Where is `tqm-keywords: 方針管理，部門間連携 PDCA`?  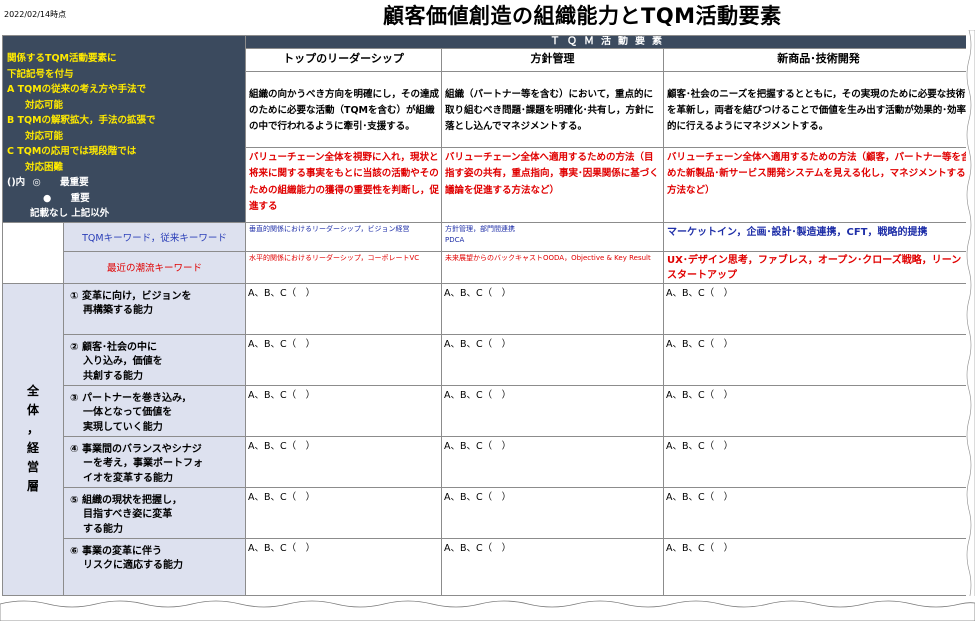 tqm-keywords: 方針管理，部門間連携 PDCA is located at coordinates (552, 236).